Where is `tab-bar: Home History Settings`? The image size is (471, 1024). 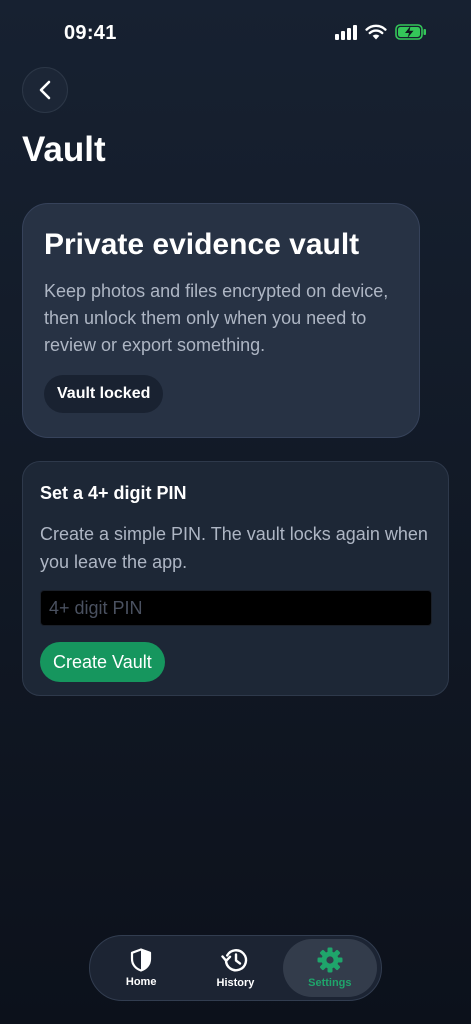 tab-bar: Home History Settings is located at coordinates (235, 968).